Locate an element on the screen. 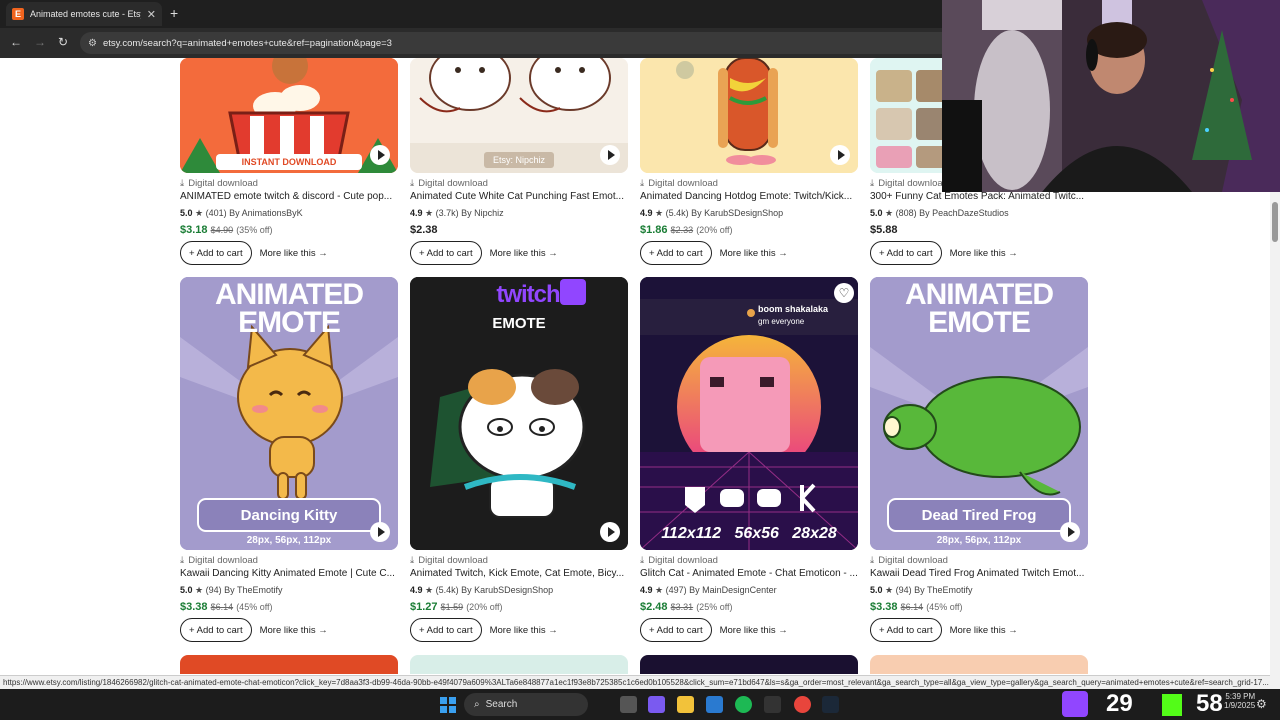 This screenshot has width=1280, height=720. listing-thumbnail: Etsy: Nipchiz is located at coordinates (519, 115).